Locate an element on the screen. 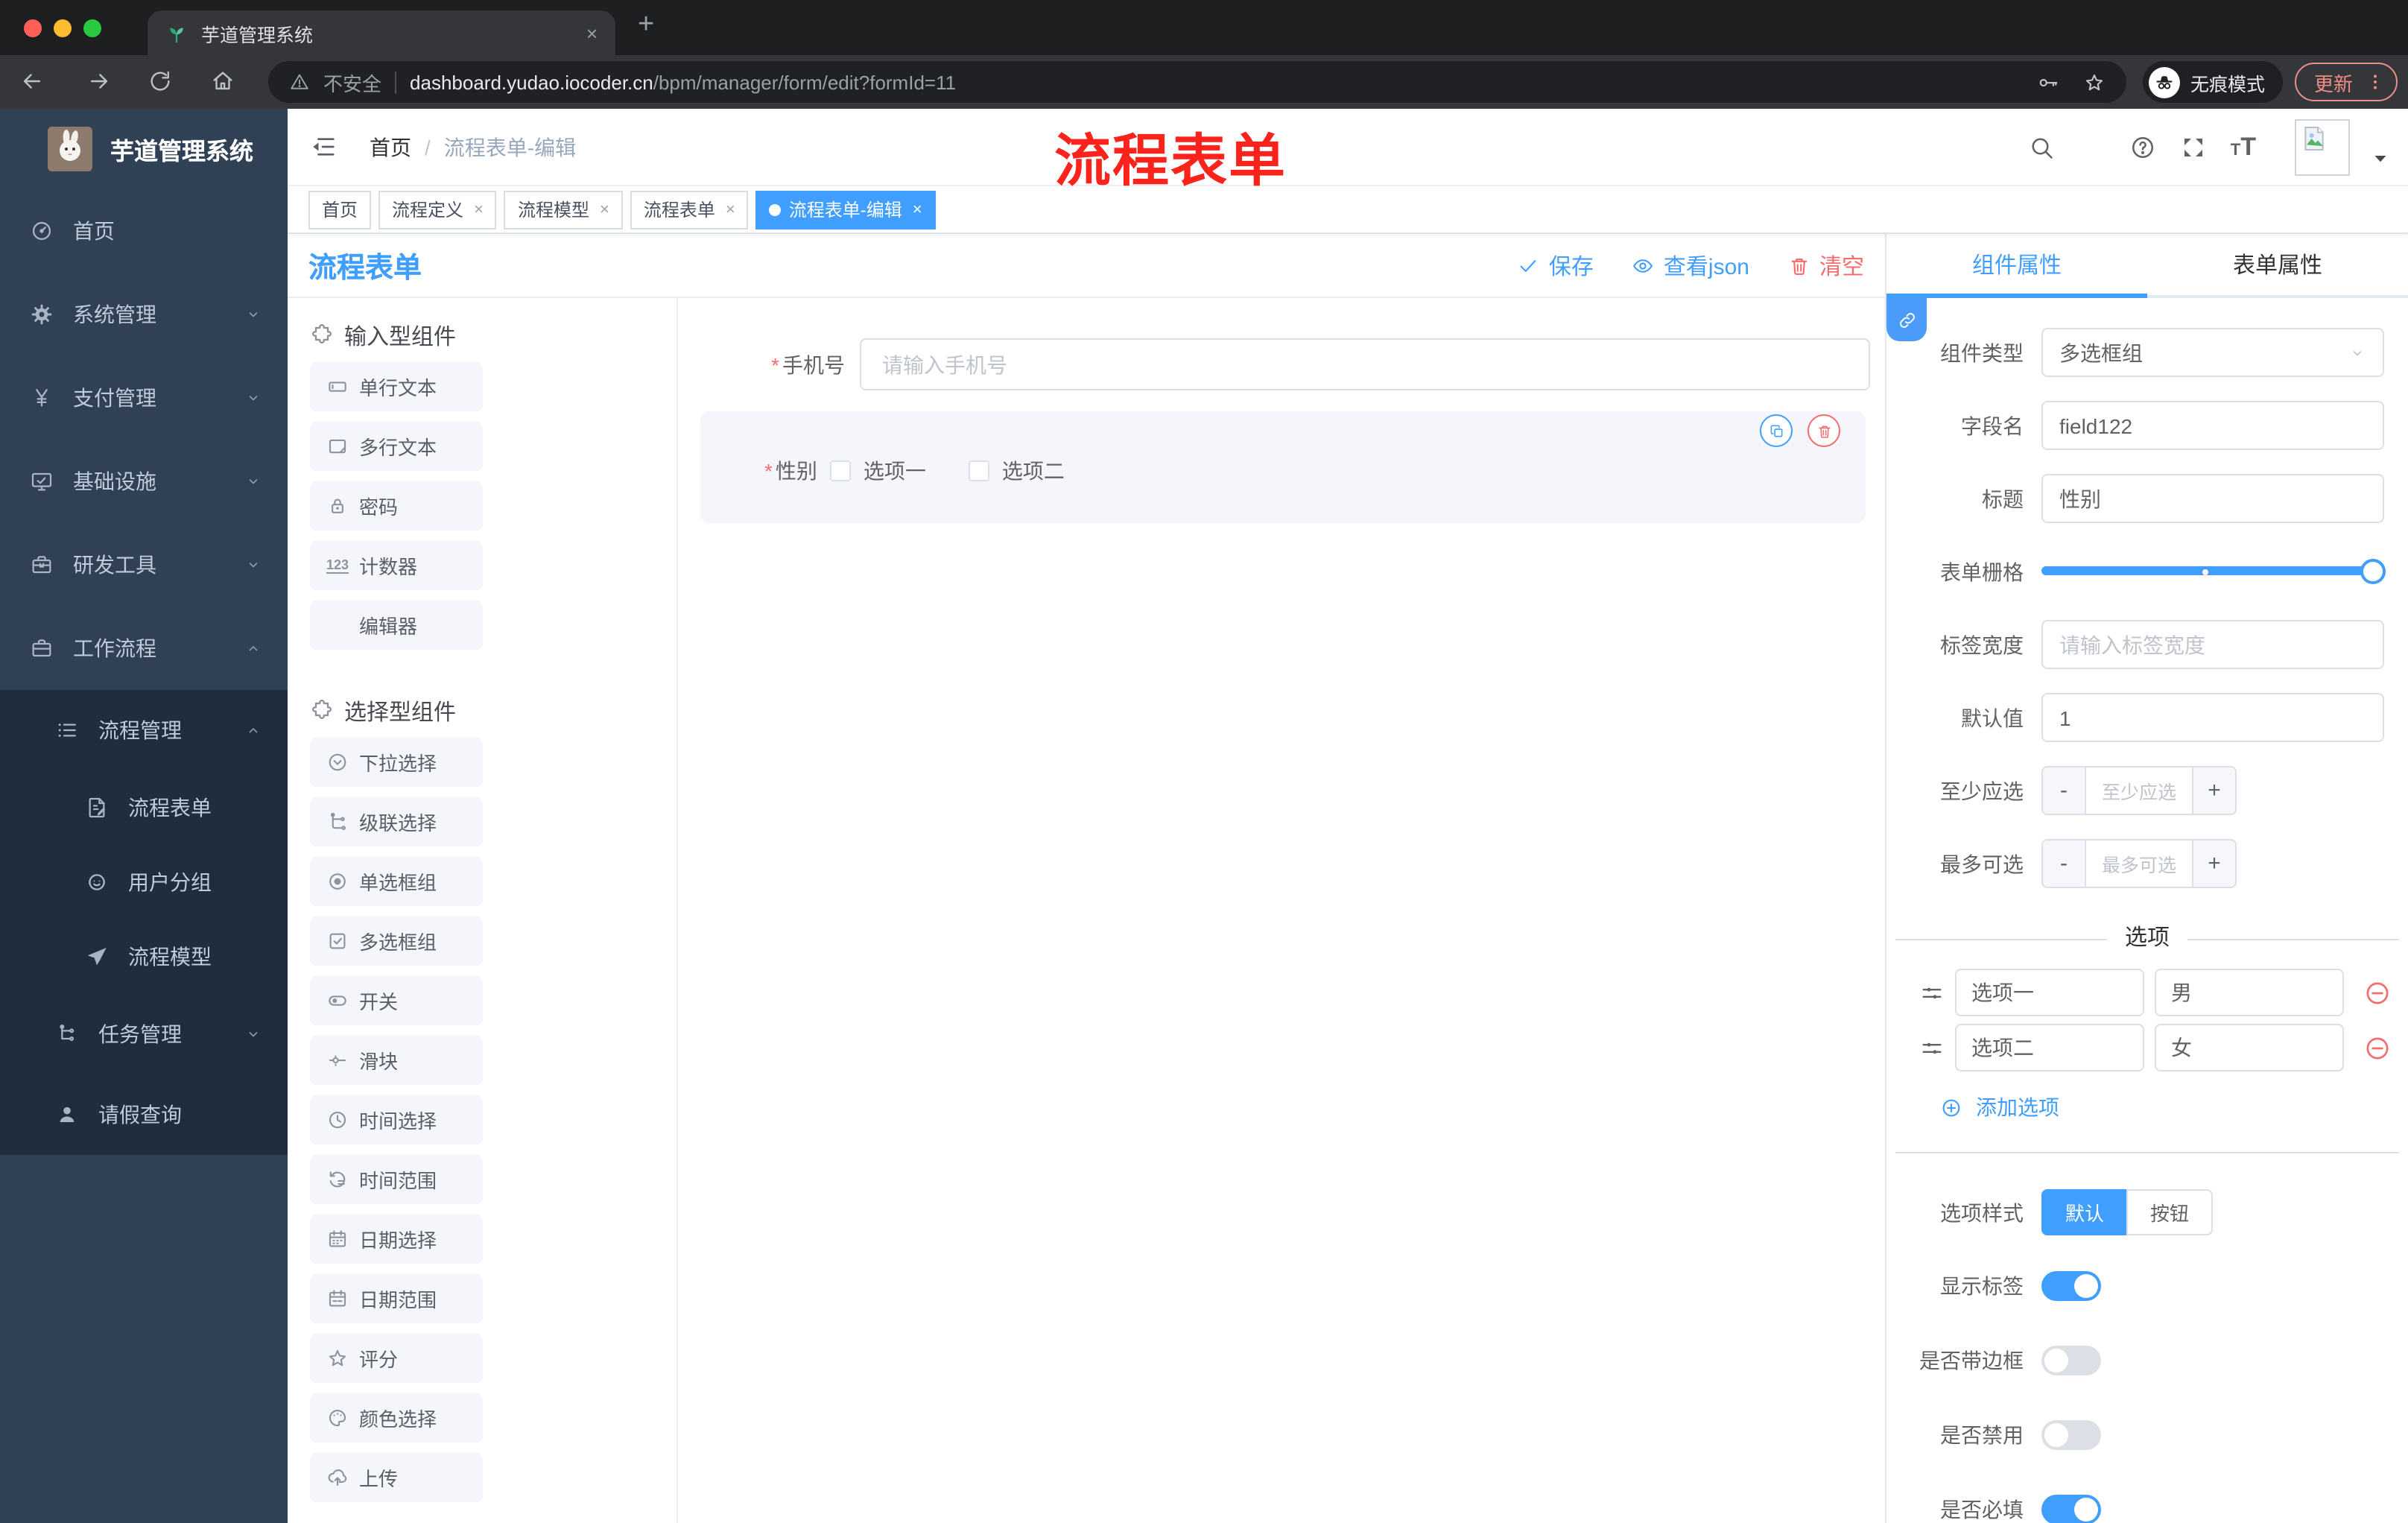 This screenshot has height=1523, width=2408. forward-icon is located at coordinates (99, 81).